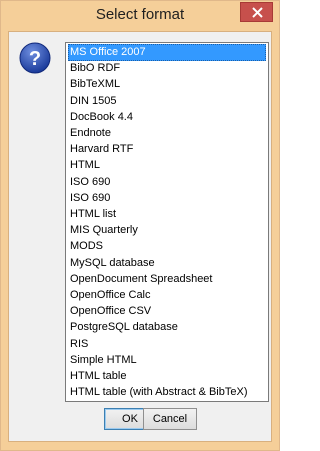 The height and width of the screenshot is (451, 320). What do you see at coordinates (167, 101) in the screenshot?
I see `list-item: DIN 1505` at bounding box center [167, 101].